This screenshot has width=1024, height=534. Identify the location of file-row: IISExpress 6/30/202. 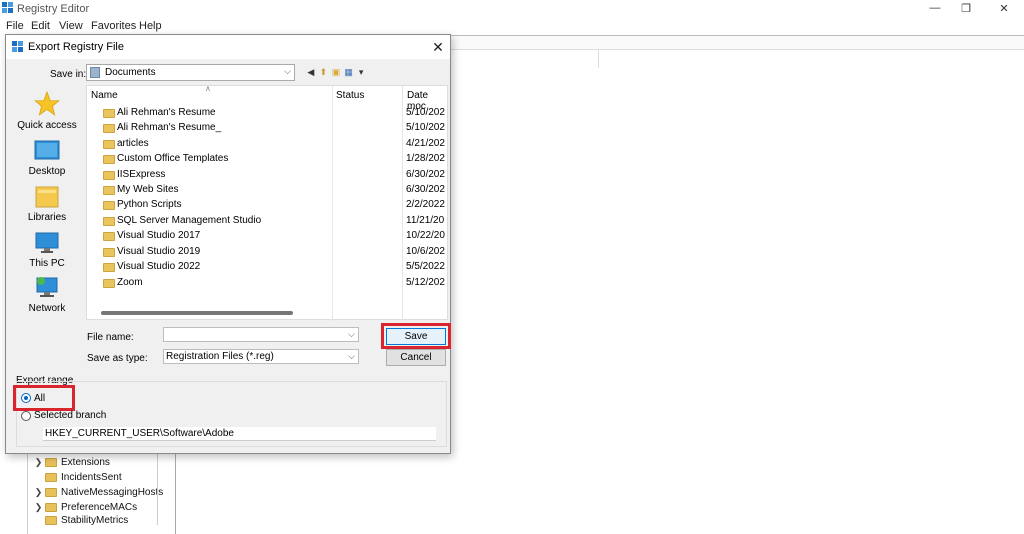
(267, 175).